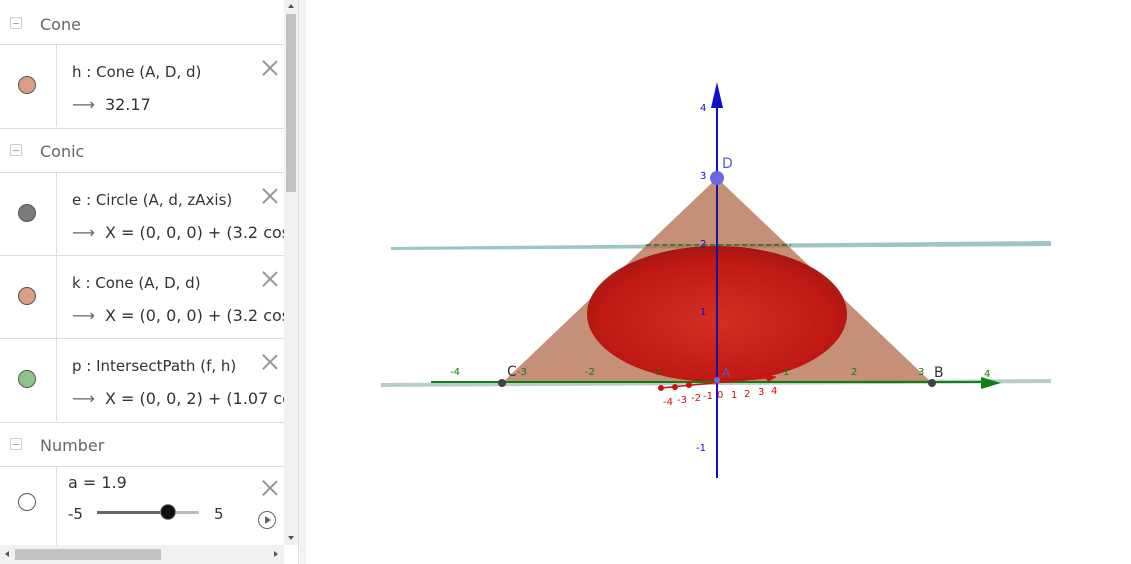 This screenshot has height=564, width=1131. What do you see at coordinates (703, 108) in the screenshot?
I see `z-tick: 4` at bounding box center [703, 108].